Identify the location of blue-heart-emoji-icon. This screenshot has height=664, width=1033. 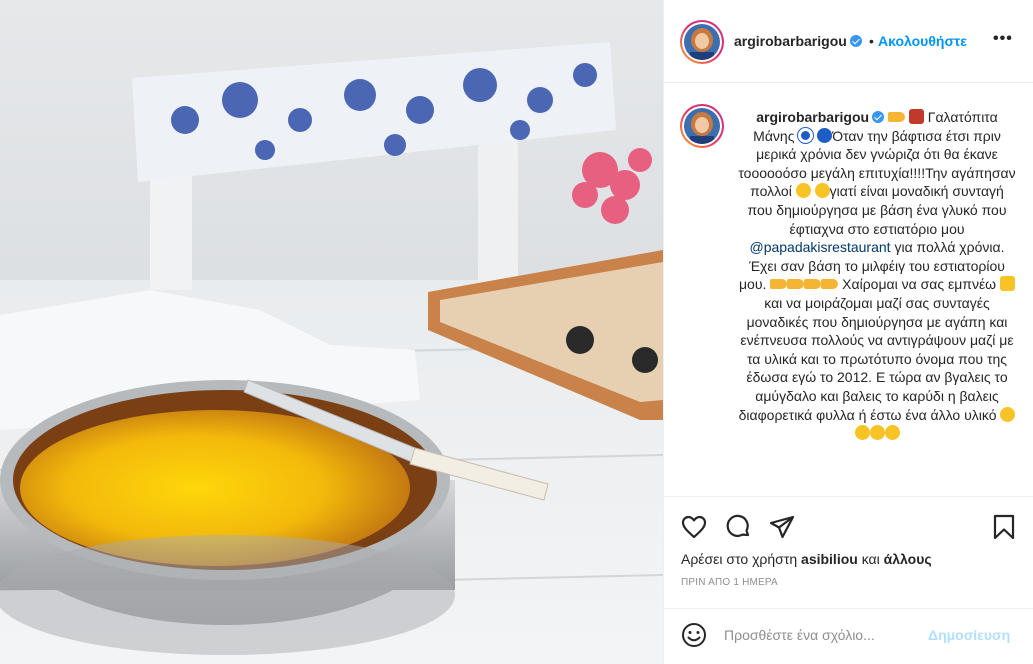
(825, 135).